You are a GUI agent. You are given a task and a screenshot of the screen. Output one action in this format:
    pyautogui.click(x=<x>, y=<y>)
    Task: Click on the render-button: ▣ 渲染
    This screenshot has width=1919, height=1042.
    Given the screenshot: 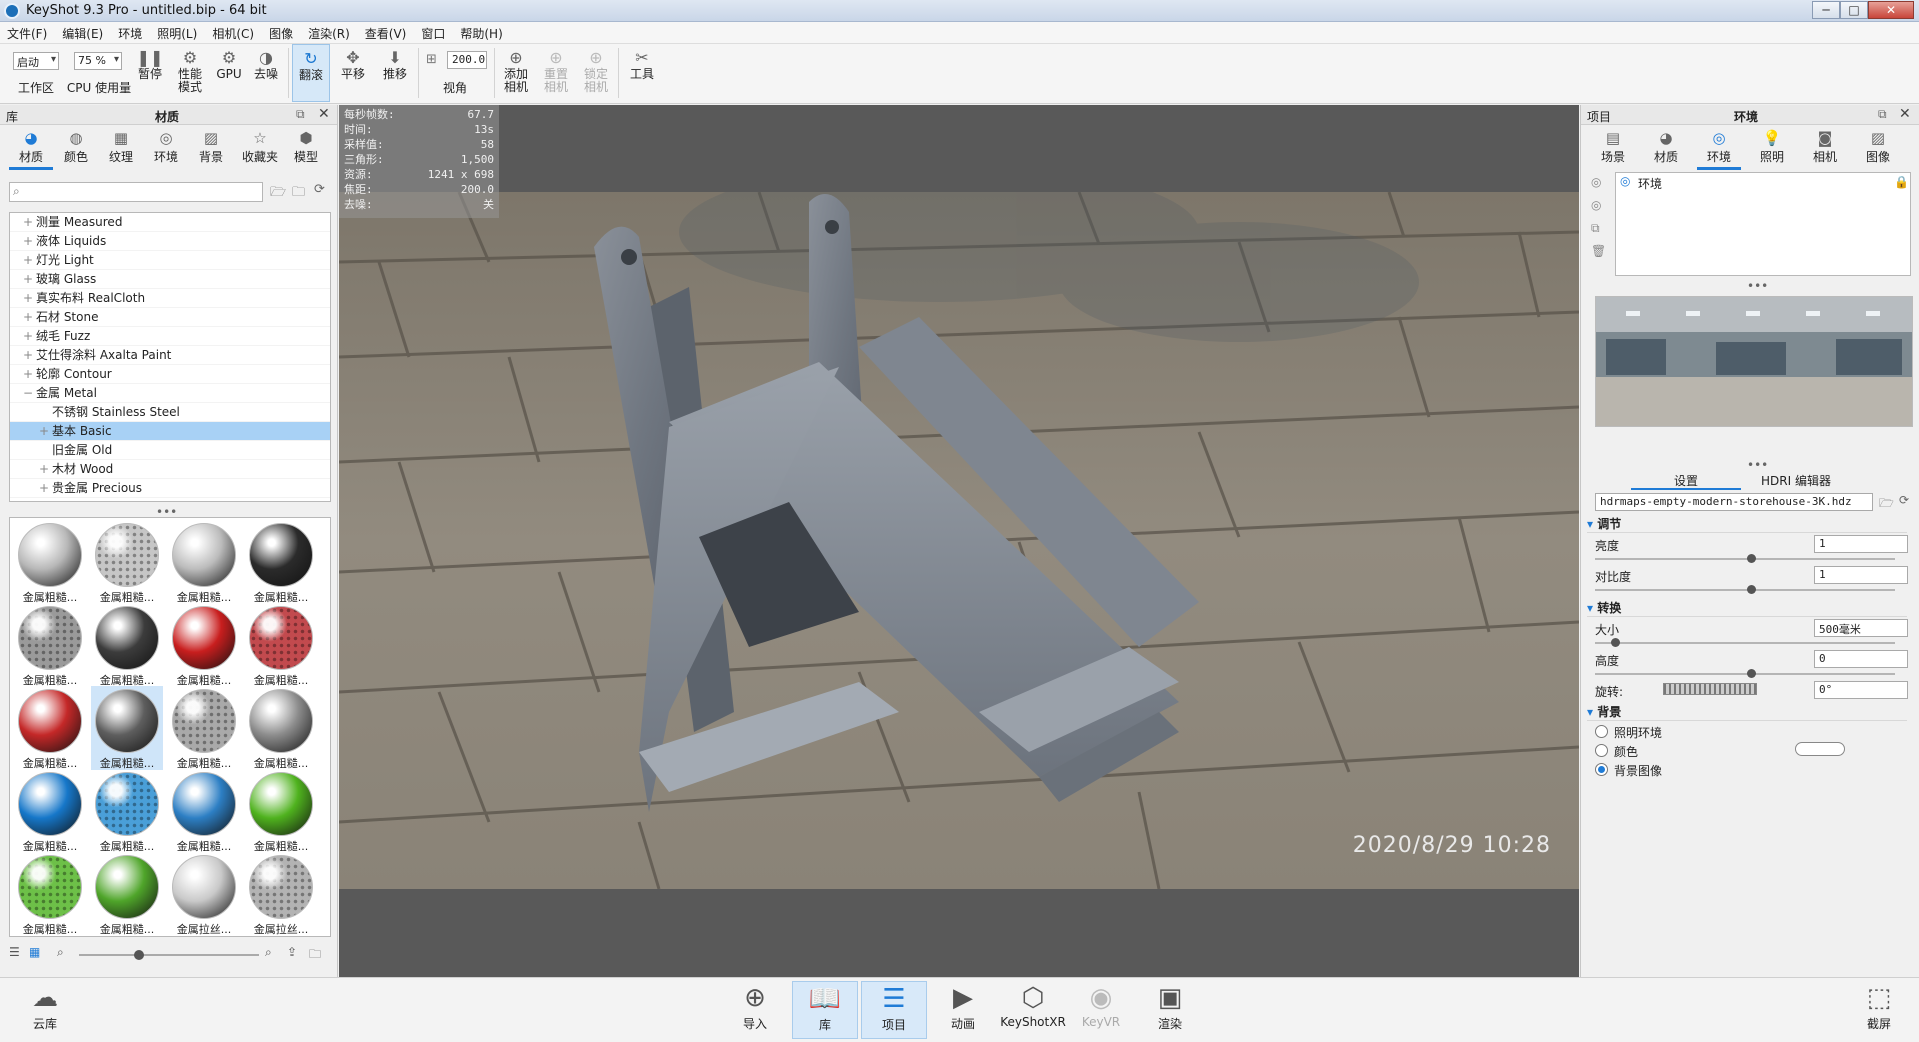 What is the action you would take?
    pyautogui.click(x=1170, y=1010)
    